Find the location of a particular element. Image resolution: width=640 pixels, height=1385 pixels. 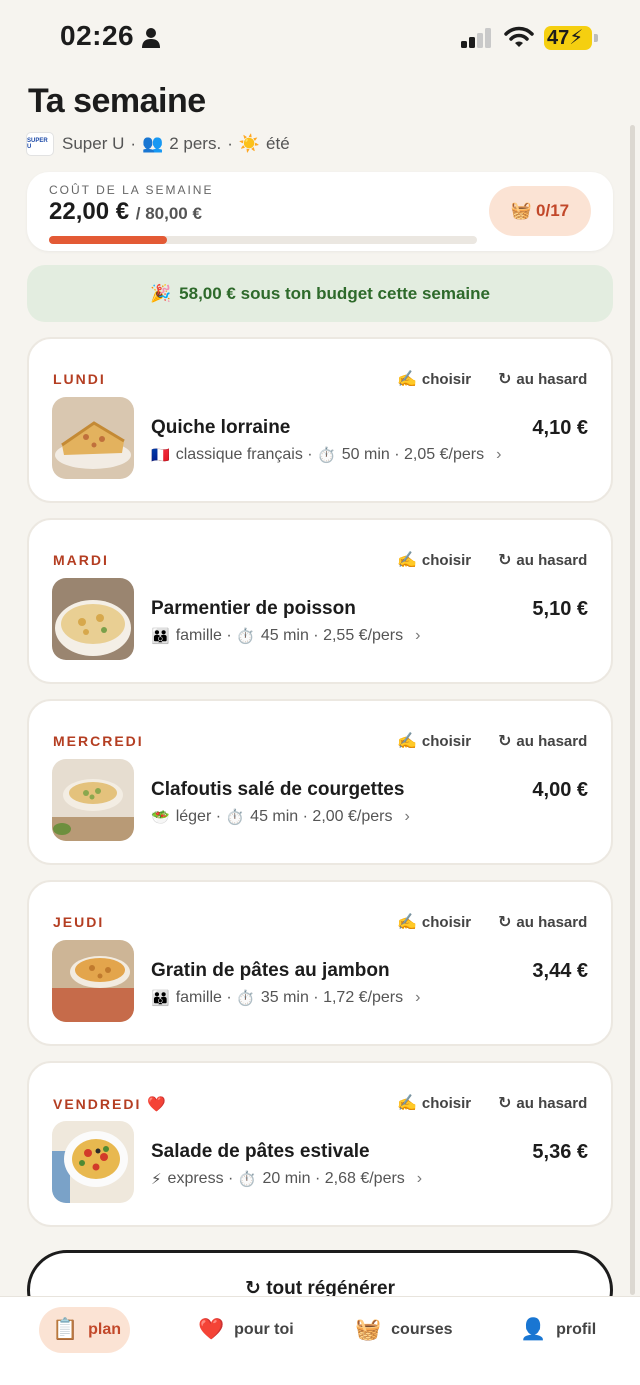

day-label: VENDREDI is located at coordinates (97, 1104).